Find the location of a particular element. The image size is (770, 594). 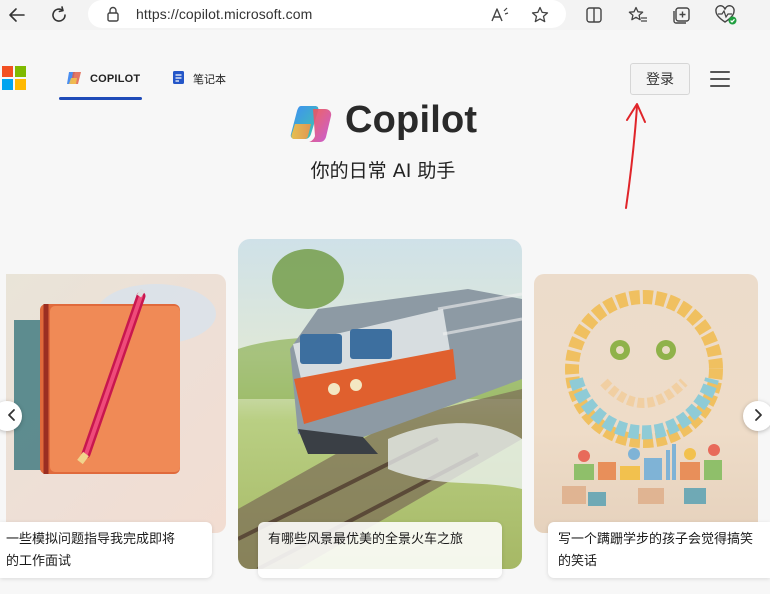

tab-copilot-label: COPILOT is located at coordinates (115, 79).